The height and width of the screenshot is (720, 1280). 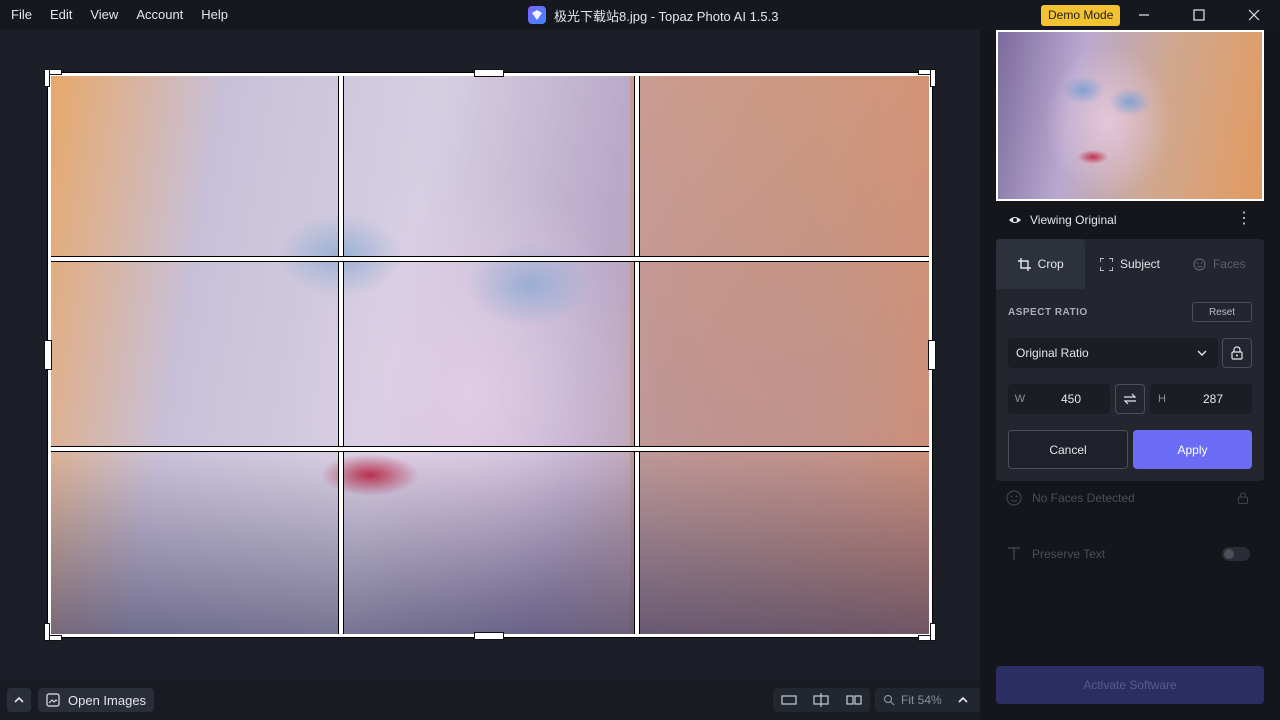 What do you see at coordinates (1236, 554) in the screenshot?
I see `preserve-text-toggle` at bounding box center [1236, 554].